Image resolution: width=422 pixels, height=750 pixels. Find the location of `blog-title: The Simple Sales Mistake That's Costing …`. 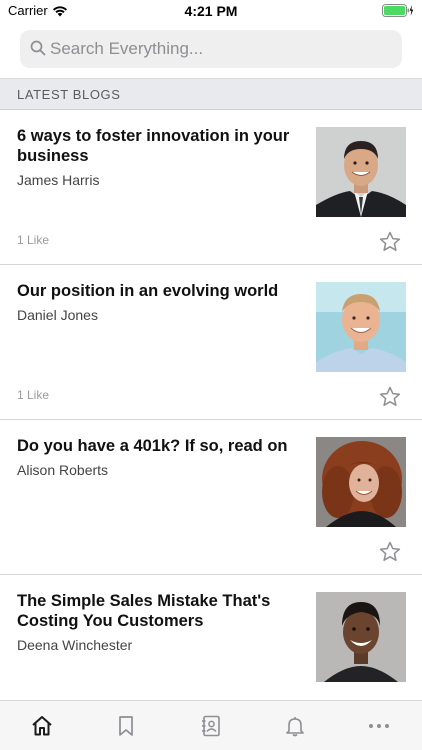

blog-title: The Simple Sales Mistake That's Costing … is located at coordinates (144, 611).